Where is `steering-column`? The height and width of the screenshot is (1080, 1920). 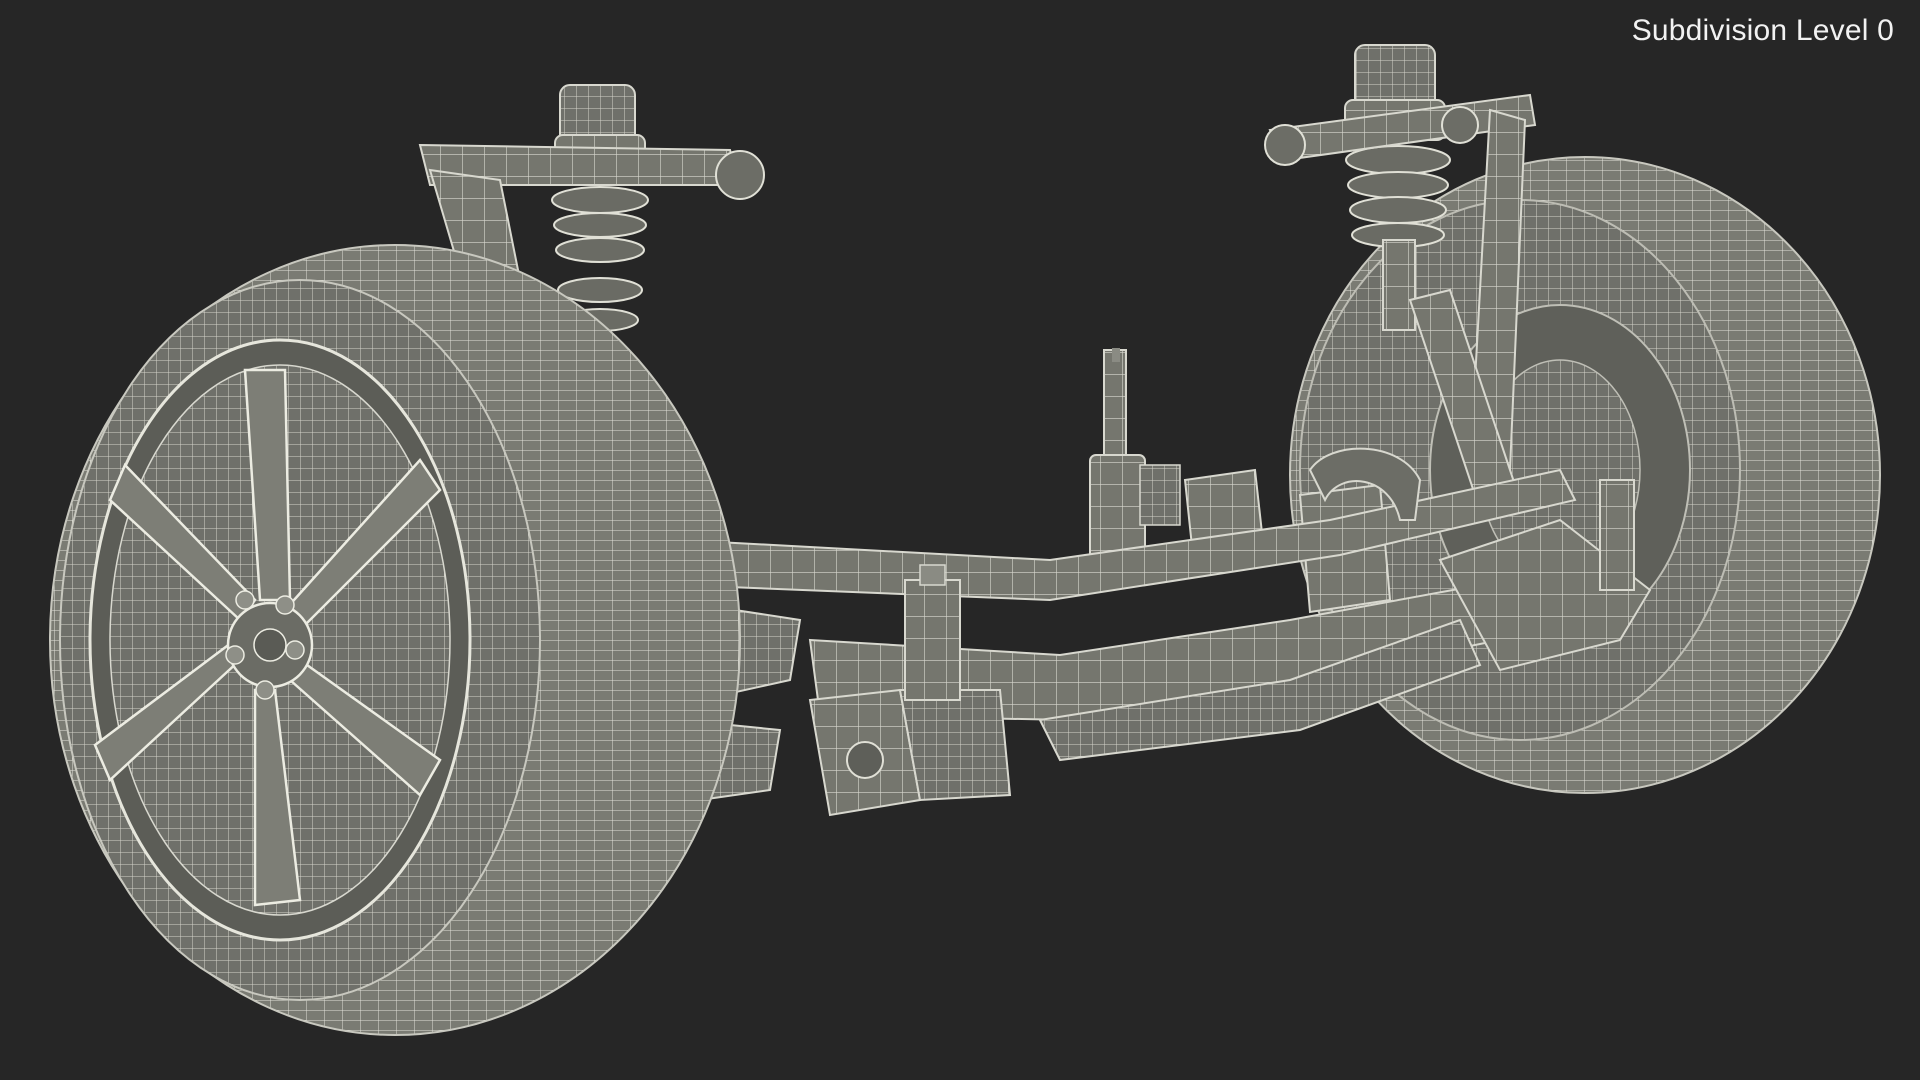 steering-column is located at coordinates (1135, 457).